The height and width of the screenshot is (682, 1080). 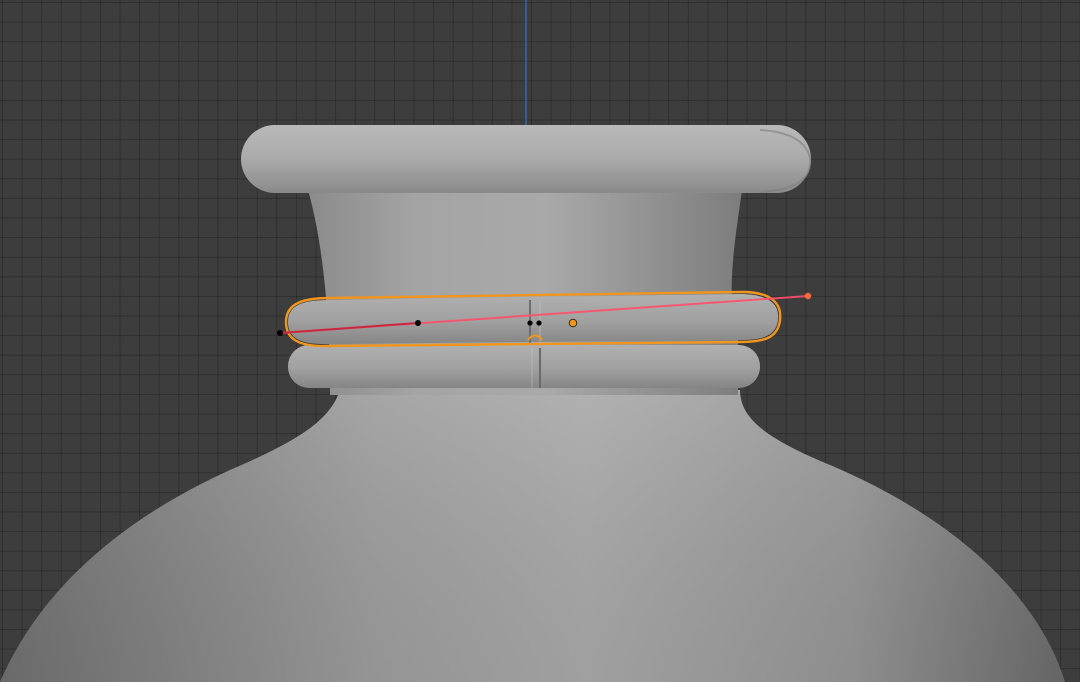 What do you see at coordinates (526, 159) in the screenshot?
I see `vase-rim` at bounding box center [526, 159].